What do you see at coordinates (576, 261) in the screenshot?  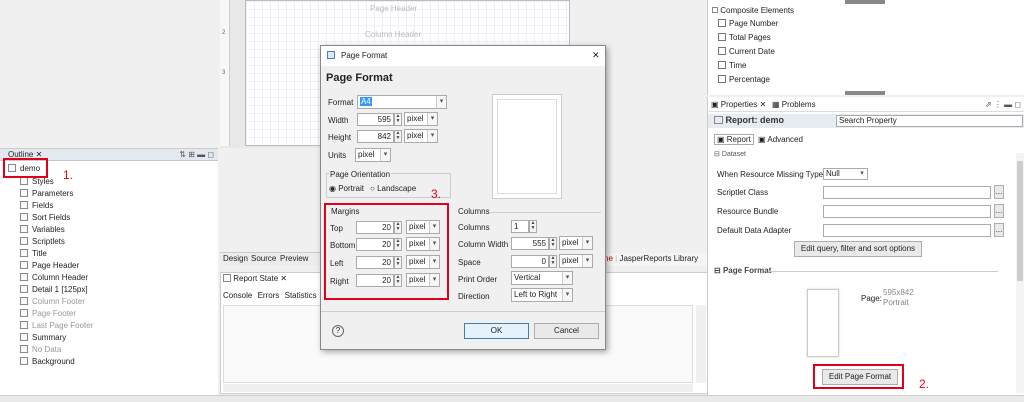 I see `space-unit: pixel ▾` at bounding box center [576, 261].